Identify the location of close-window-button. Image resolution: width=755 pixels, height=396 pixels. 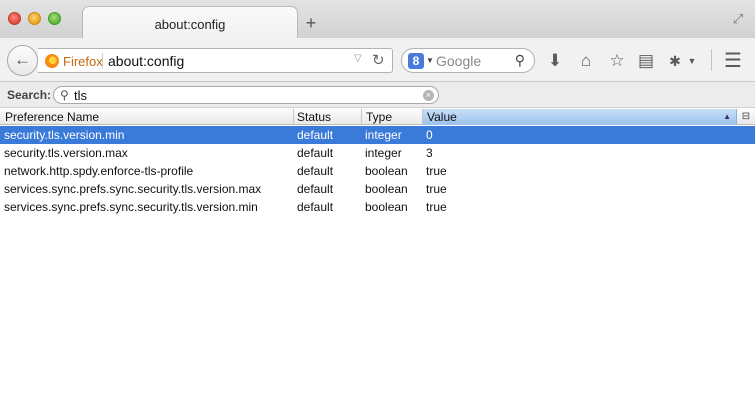
(14, 18).